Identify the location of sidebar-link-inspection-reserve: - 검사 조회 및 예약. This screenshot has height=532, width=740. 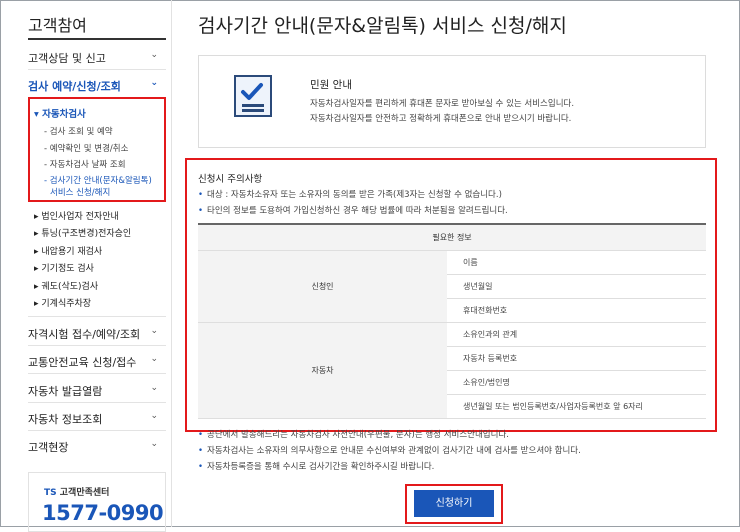
(78, 131).